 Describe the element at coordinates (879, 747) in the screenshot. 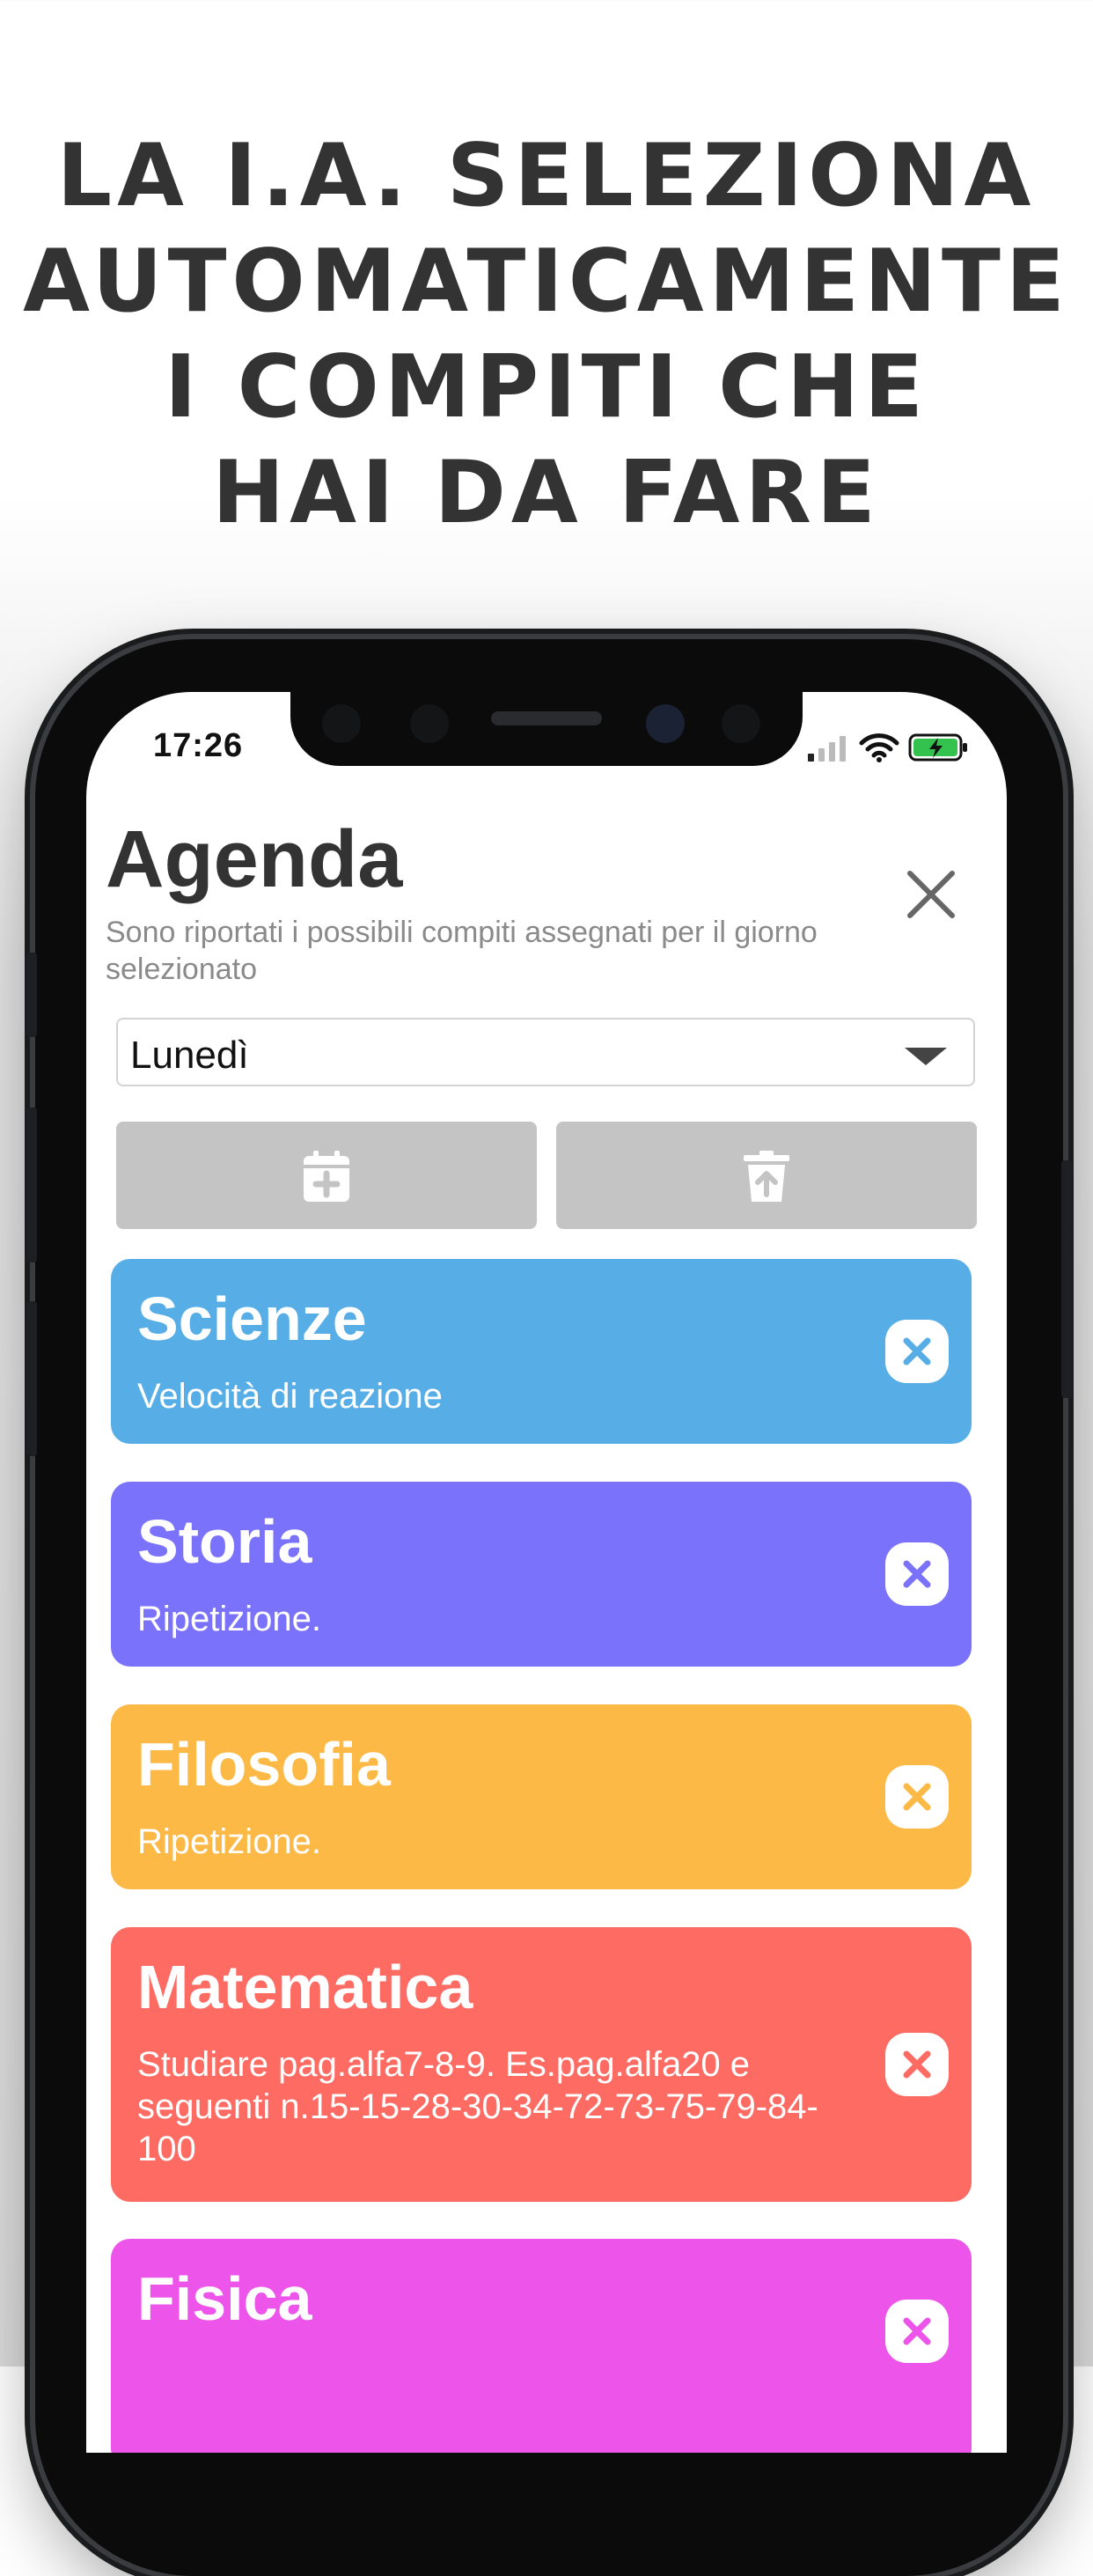

I see `wifi-icon` at that location.